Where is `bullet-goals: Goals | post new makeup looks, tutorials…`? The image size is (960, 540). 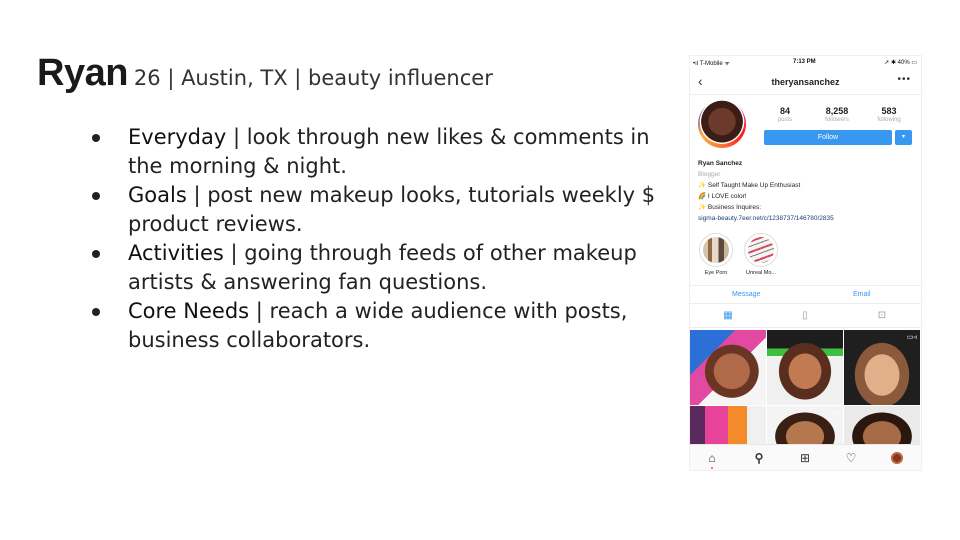 bullet-goals: Goals | post new makeup looks, tutorials… is located at coordinates (387, 210).